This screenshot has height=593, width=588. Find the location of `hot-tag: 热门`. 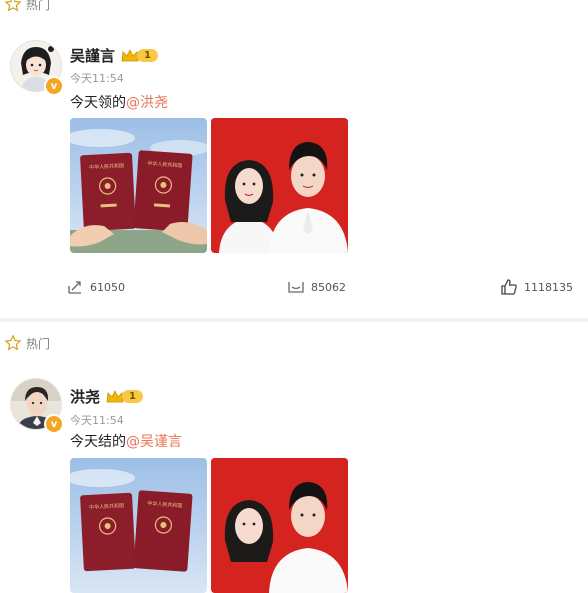

hot-tag: 热门 is located at coordinates (27, 343).